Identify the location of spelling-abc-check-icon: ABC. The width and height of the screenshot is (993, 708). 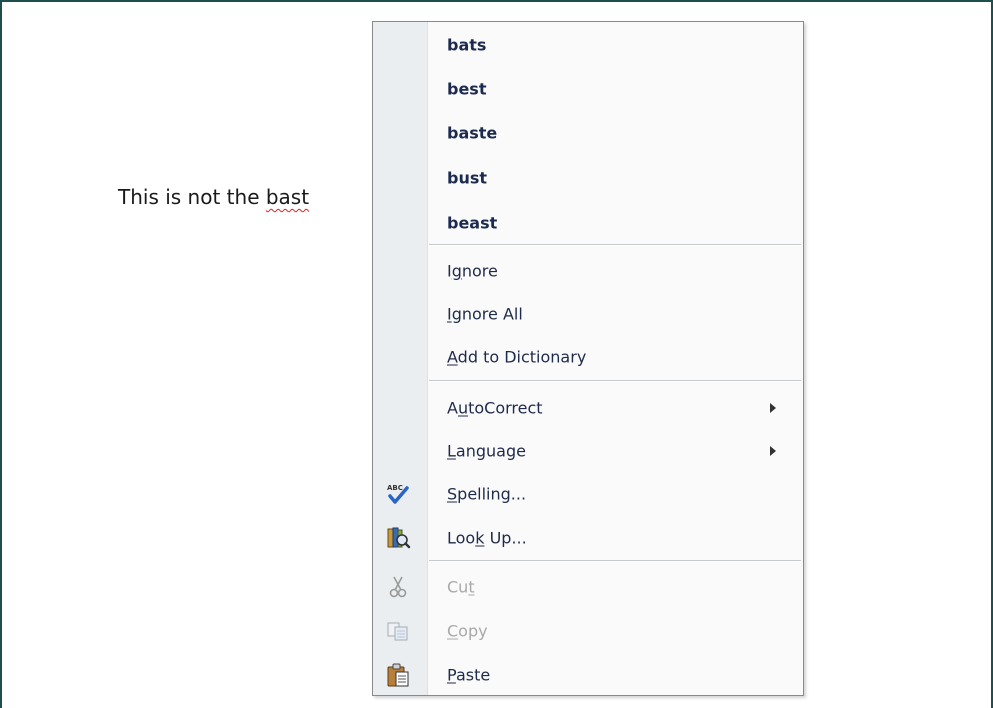
(398, 494).